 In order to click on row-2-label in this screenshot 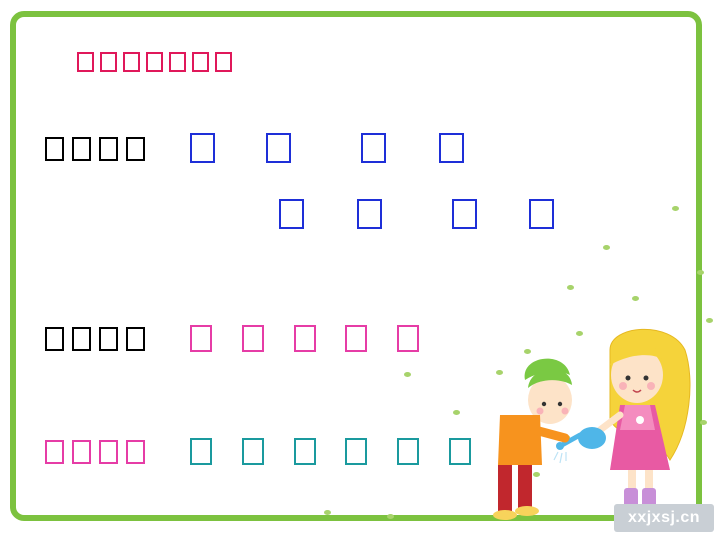, I will do `click(95, 339)`.